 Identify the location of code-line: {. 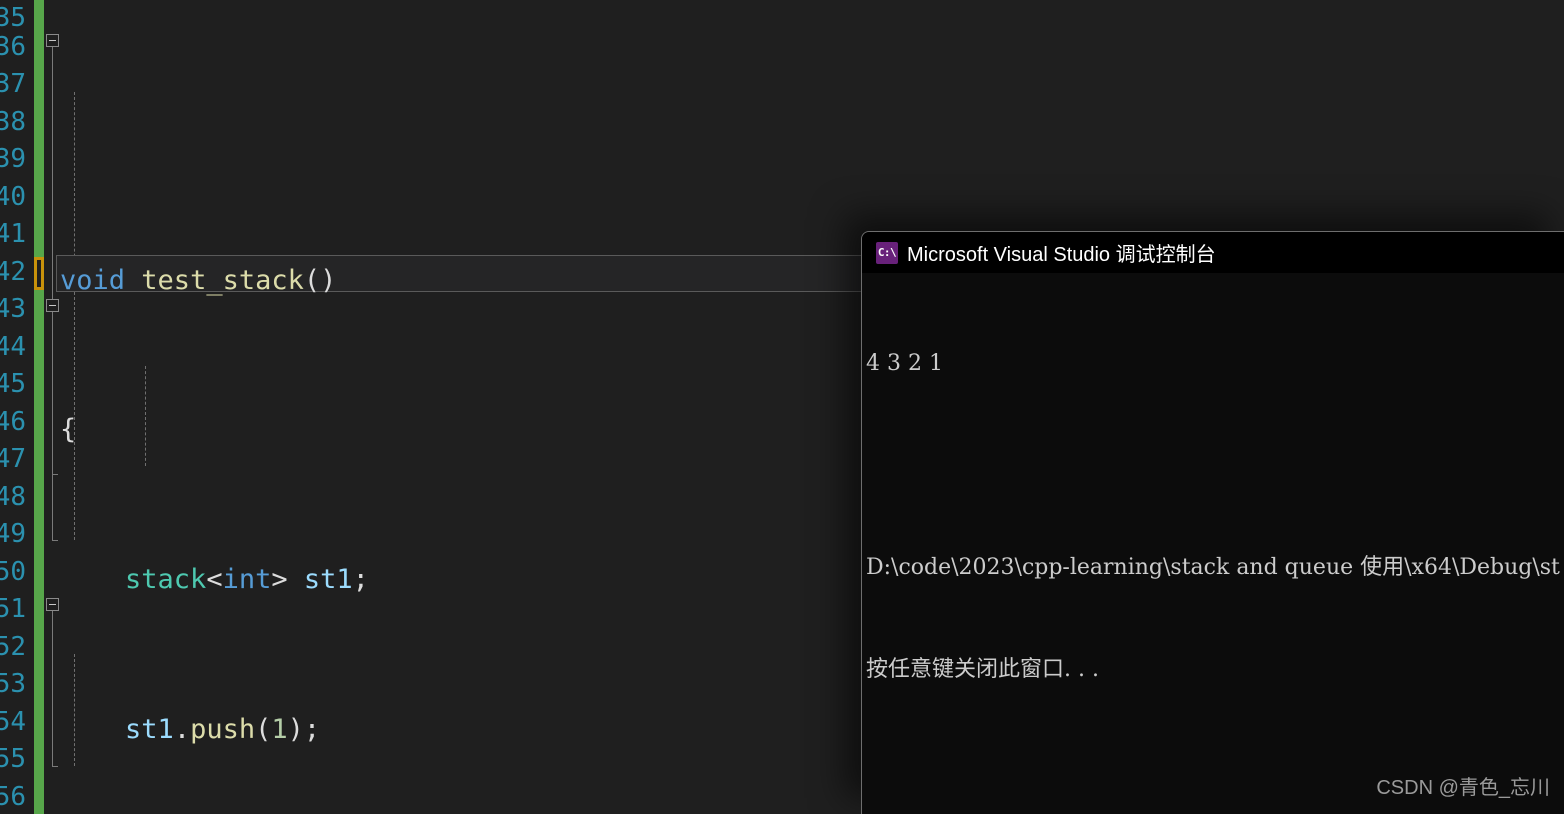
(68, 430).